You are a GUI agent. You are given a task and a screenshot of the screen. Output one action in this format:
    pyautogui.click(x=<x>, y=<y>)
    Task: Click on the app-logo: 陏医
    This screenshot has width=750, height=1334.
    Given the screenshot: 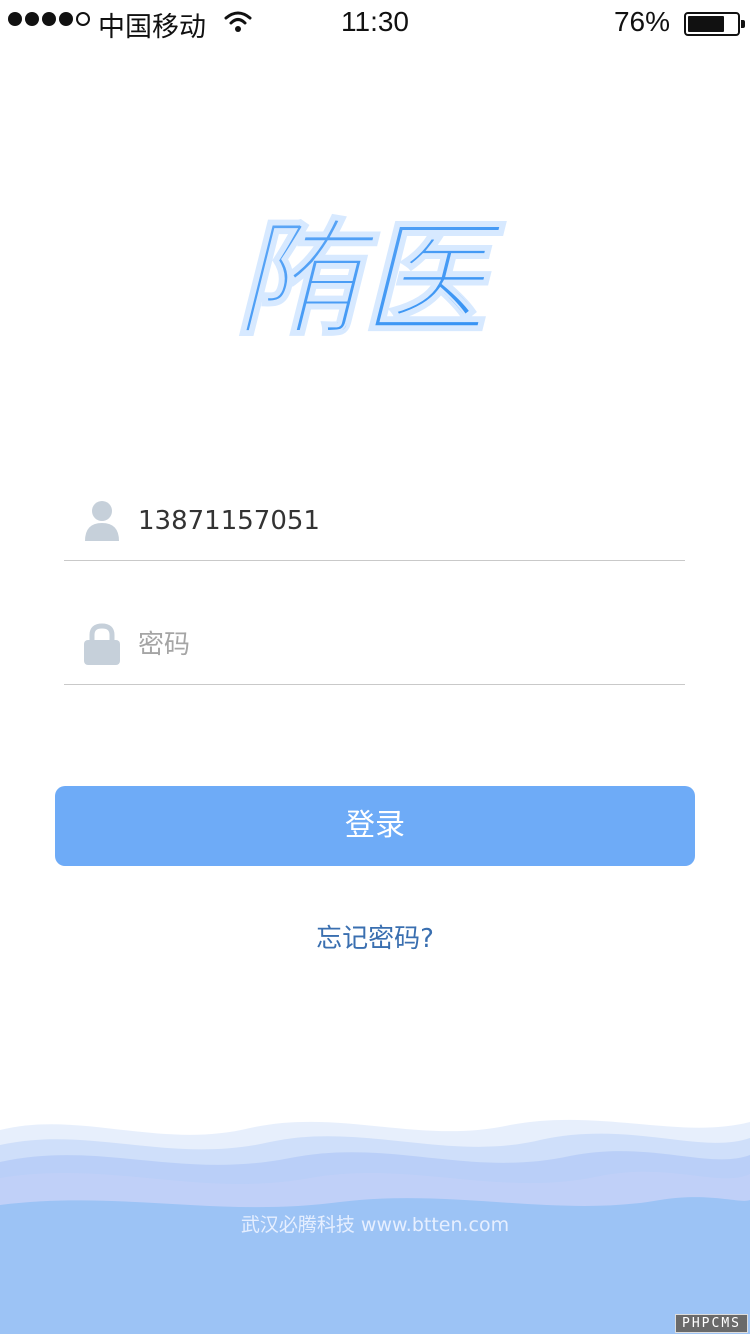 What is the action you would take?
    pyautogui.click(x=371, y=275)
    